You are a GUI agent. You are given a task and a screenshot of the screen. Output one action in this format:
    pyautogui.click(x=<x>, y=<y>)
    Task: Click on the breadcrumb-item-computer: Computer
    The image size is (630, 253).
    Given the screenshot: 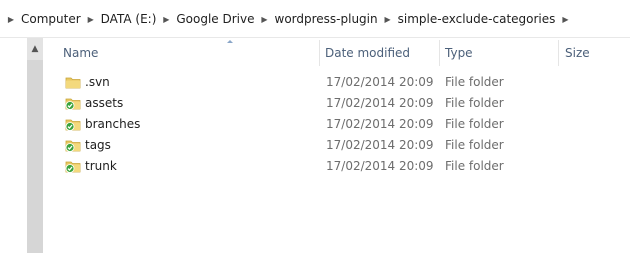 What is the action you would take?
    pyautogui.click(x=51, y=19)
    